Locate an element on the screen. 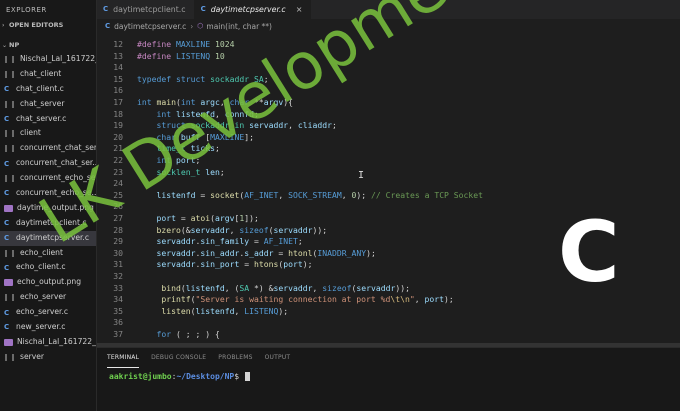 Image resolution: width=680 pixels, height=411 pixels. file-item: echo_client is located at coordinates (48, 253).